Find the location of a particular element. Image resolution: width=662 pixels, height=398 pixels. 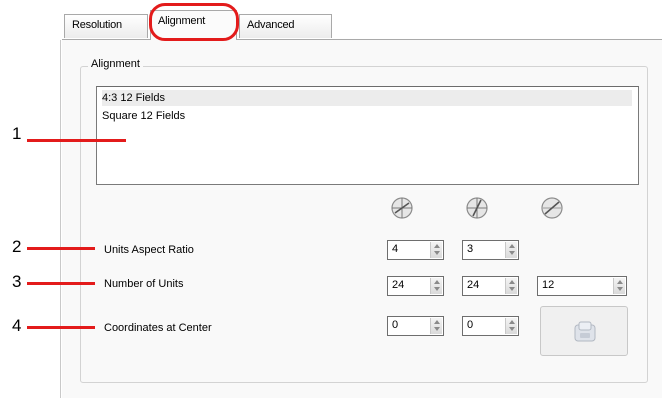

spinner-value: 4 is located at coordinates (395, 249).